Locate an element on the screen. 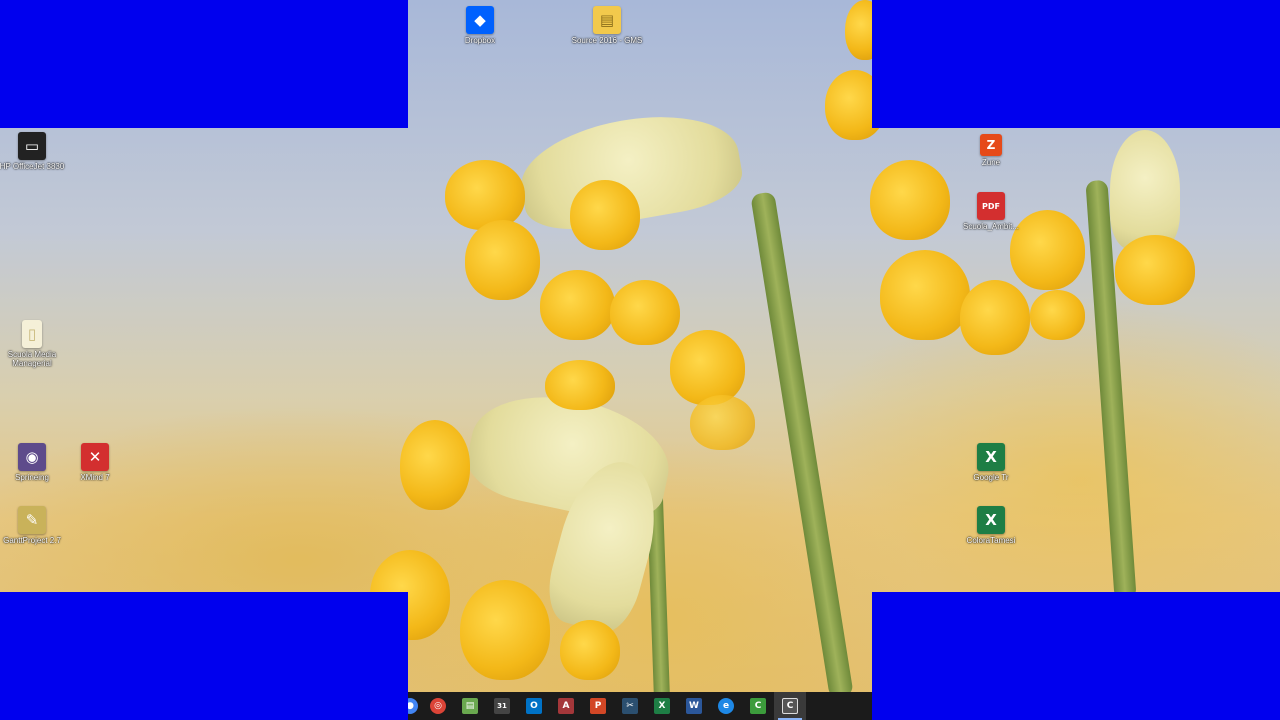 Image resolution: width=1280 pixels, height=720 pixels. snipping-tool-icon: ✂ is located at coordinates (630, 706).